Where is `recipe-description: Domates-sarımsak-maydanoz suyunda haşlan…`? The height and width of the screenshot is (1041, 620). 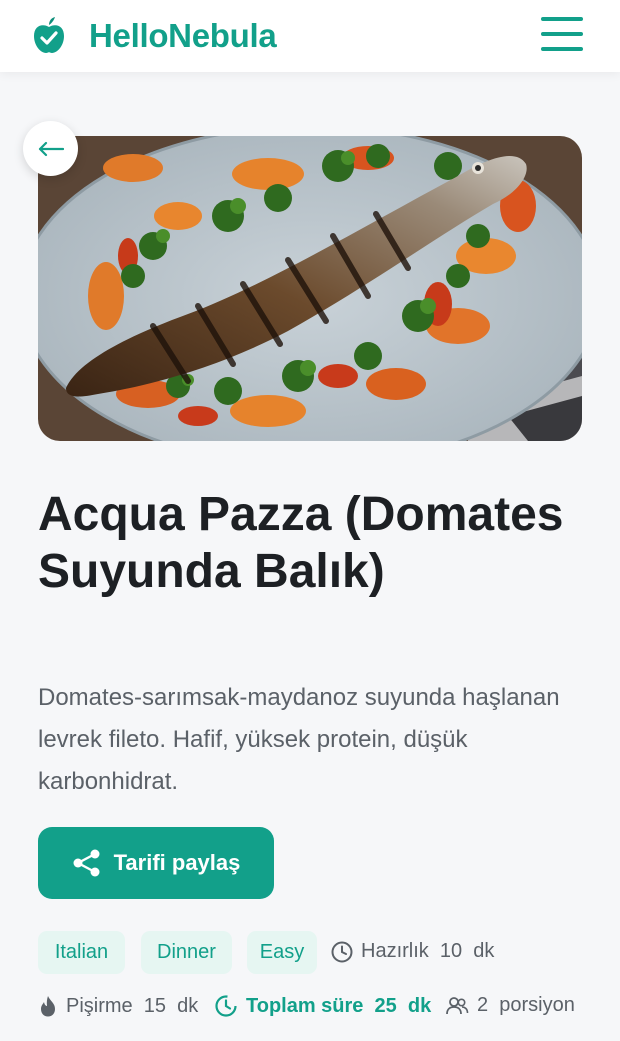
recipe-description: Domates-sarımsak-maydanoz suyunda haşlan… is located at coordinates (299, 739).